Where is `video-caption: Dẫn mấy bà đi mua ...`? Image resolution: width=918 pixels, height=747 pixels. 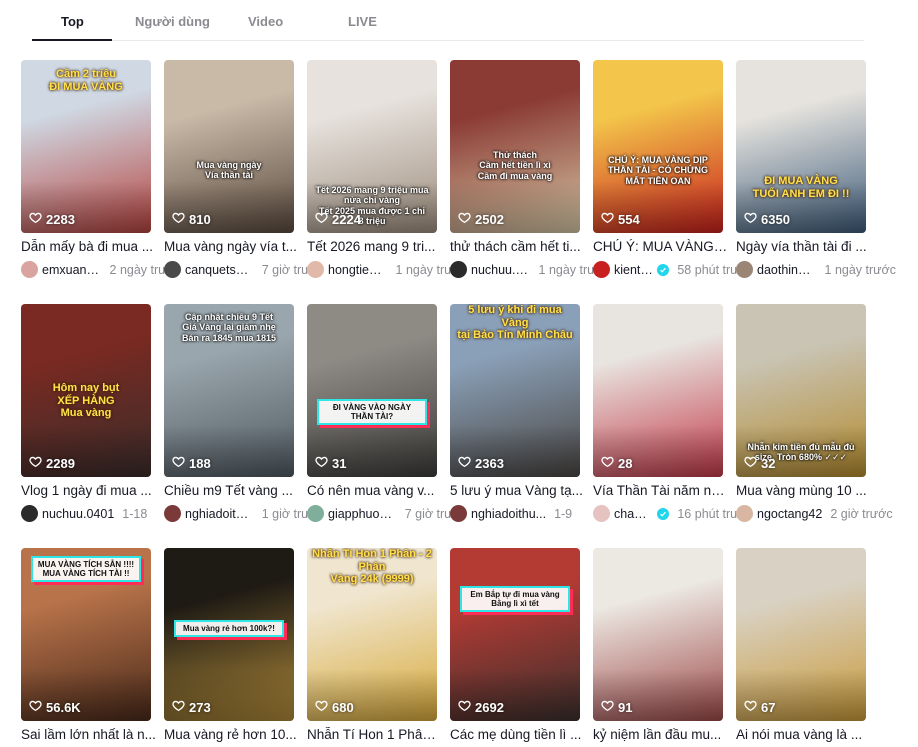 video-caption: Dẫn mấy bà đi mua ... is located at coordinates (88, 246).